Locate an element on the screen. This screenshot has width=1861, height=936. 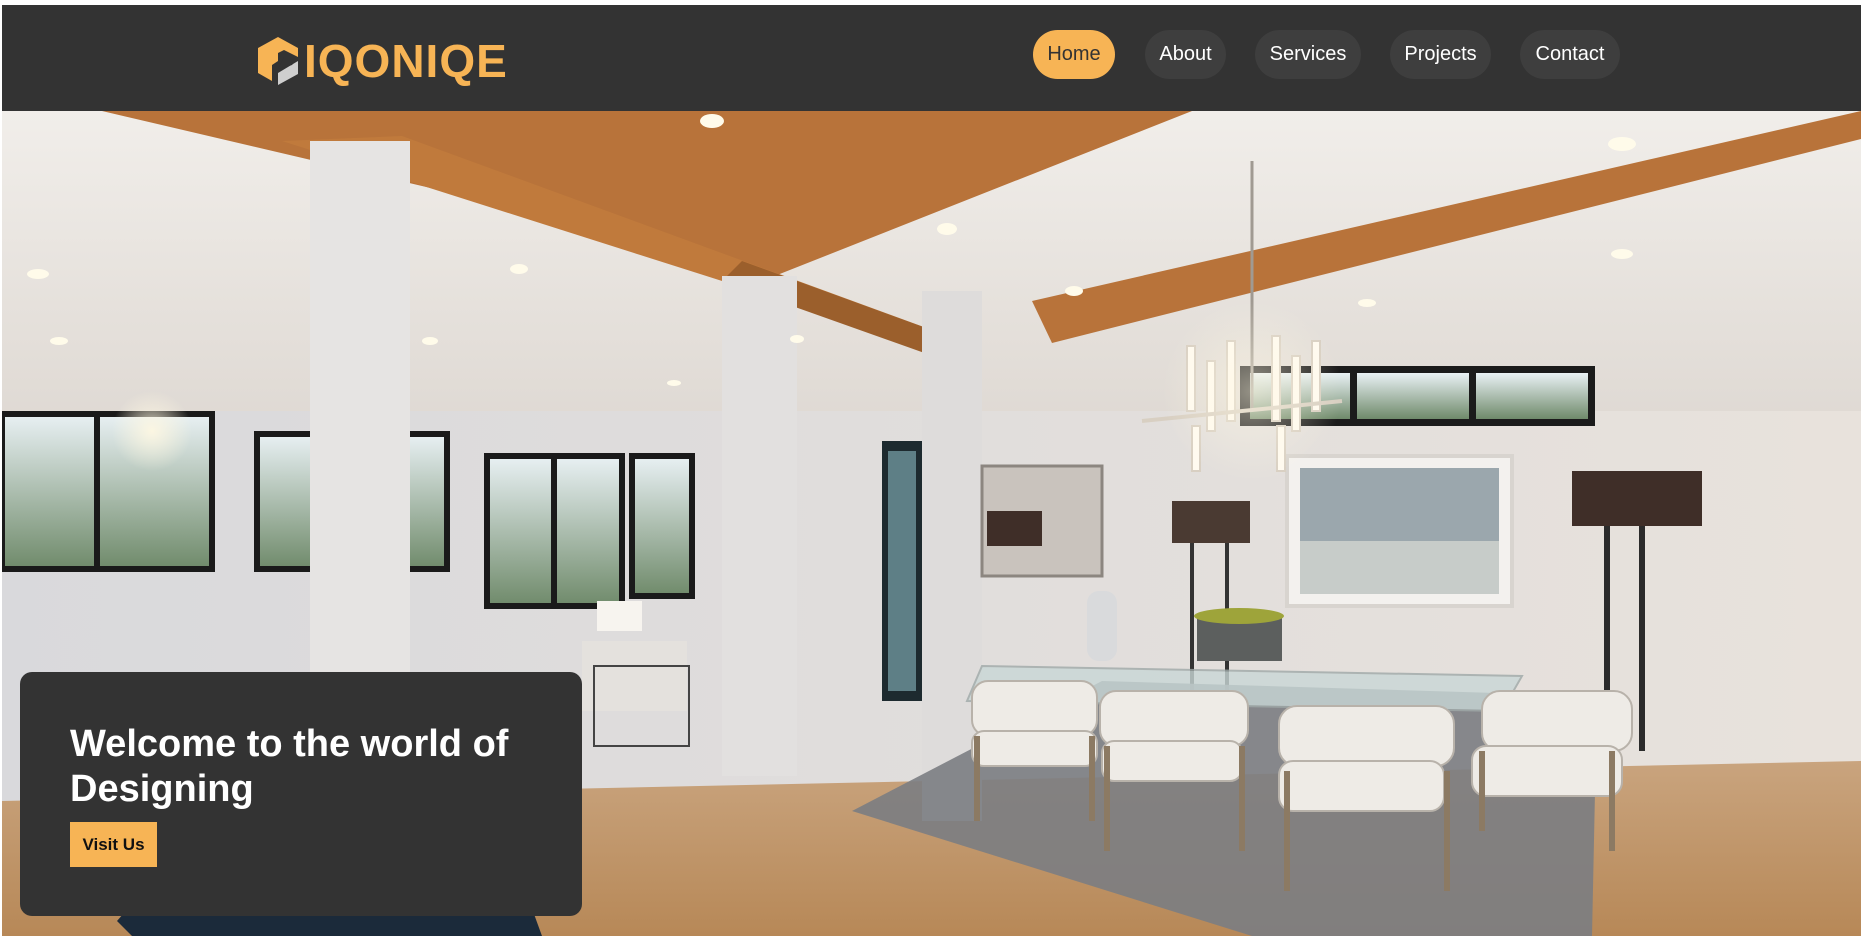
nav-home-link: Home is located at coordinates (1074, 54).